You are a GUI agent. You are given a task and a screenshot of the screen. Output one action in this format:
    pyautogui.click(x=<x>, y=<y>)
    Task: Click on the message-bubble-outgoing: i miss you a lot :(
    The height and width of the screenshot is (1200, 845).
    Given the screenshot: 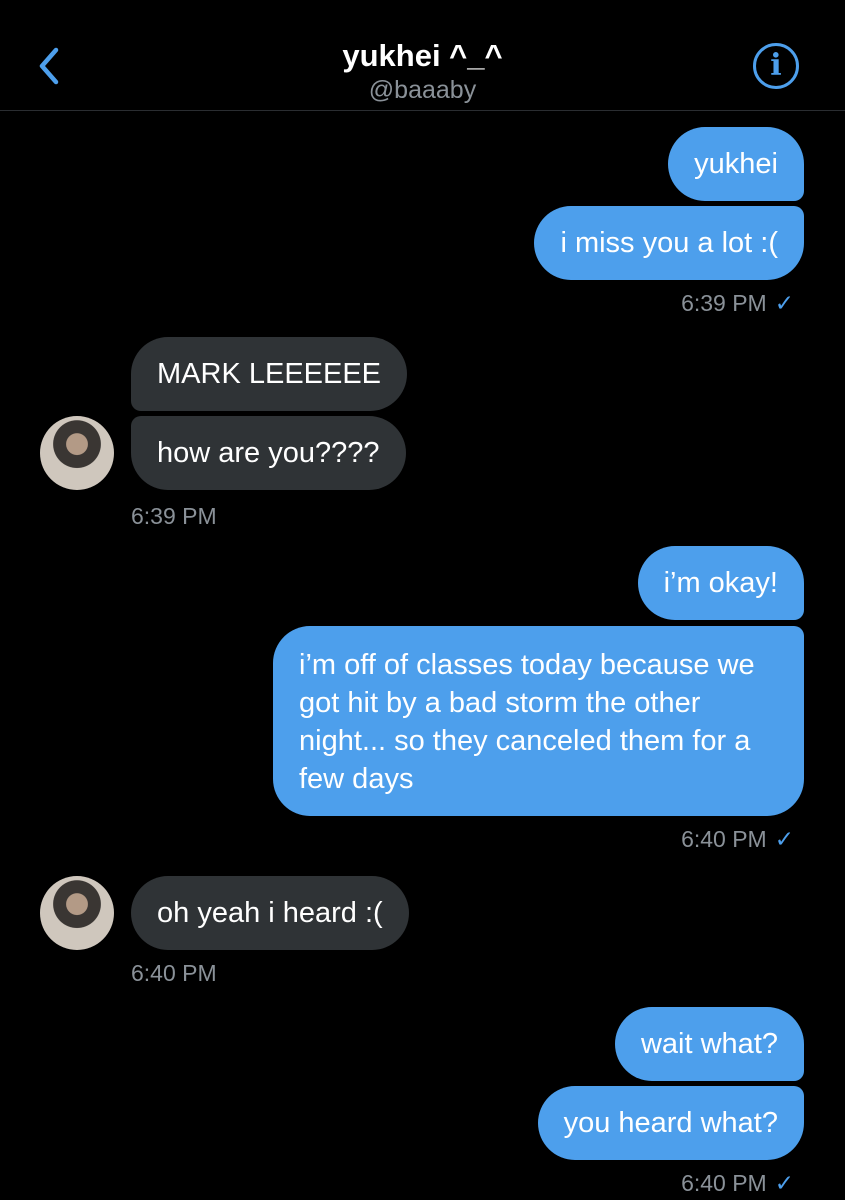 What is the action you would take?
    pyautogui.click(x=669, y=243)
    